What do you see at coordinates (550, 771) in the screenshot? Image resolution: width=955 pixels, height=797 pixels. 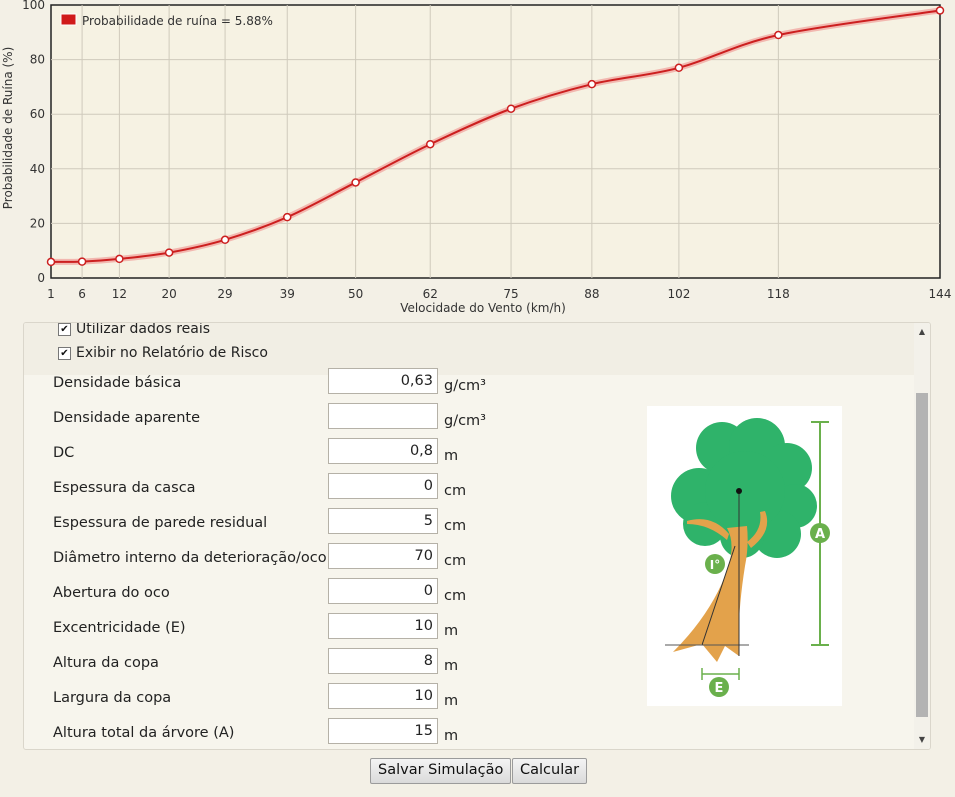 I see `calculate-button: Calcular` at bounding box center [550, 771].